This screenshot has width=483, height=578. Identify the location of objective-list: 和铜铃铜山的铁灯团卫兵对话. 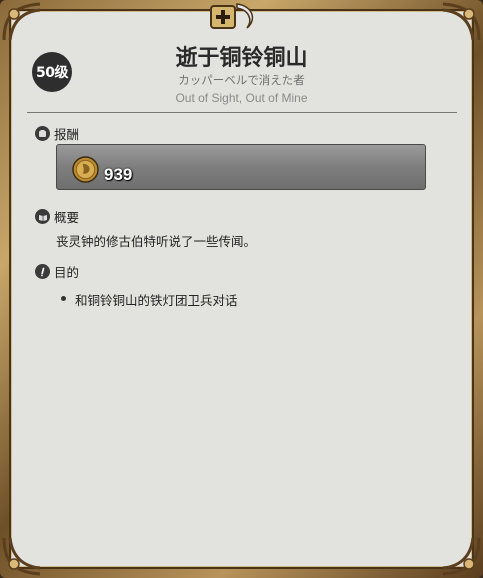
(149, 299).